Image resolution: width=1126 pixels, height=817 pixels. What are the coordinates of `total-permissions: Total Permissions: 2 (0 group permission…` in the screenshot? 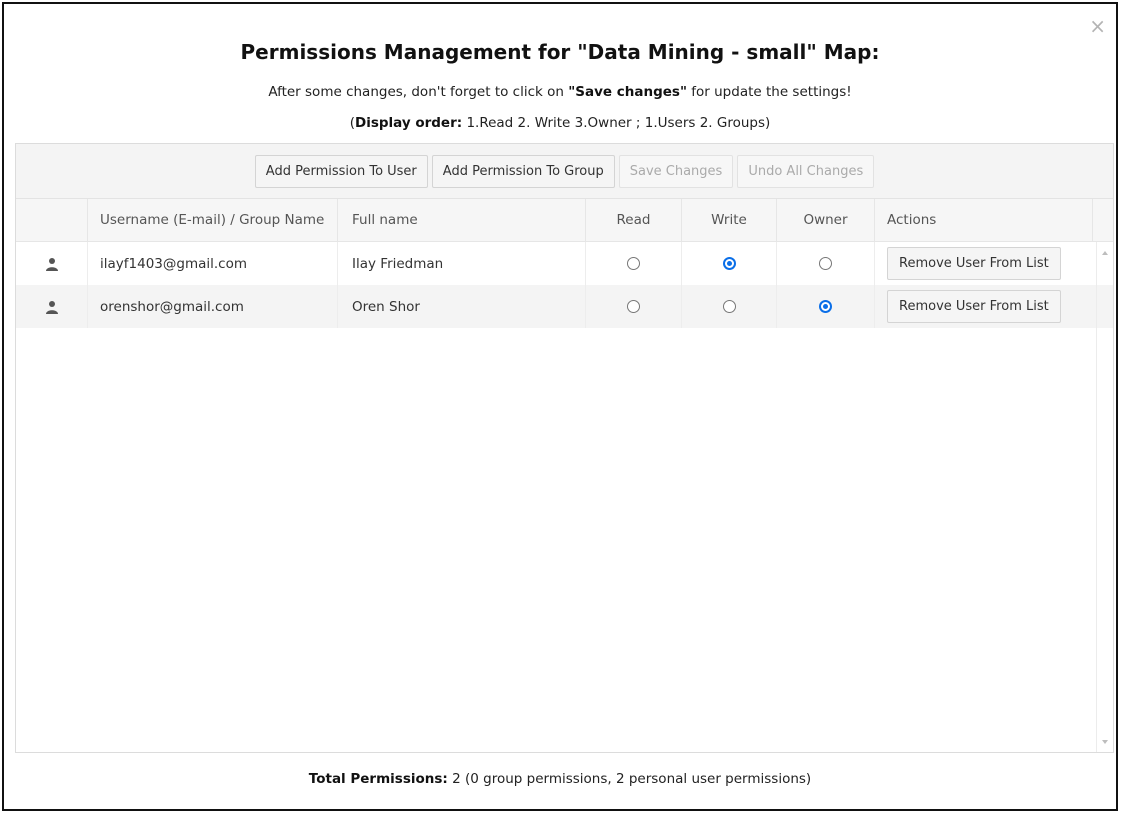 It's located at (560, 779).